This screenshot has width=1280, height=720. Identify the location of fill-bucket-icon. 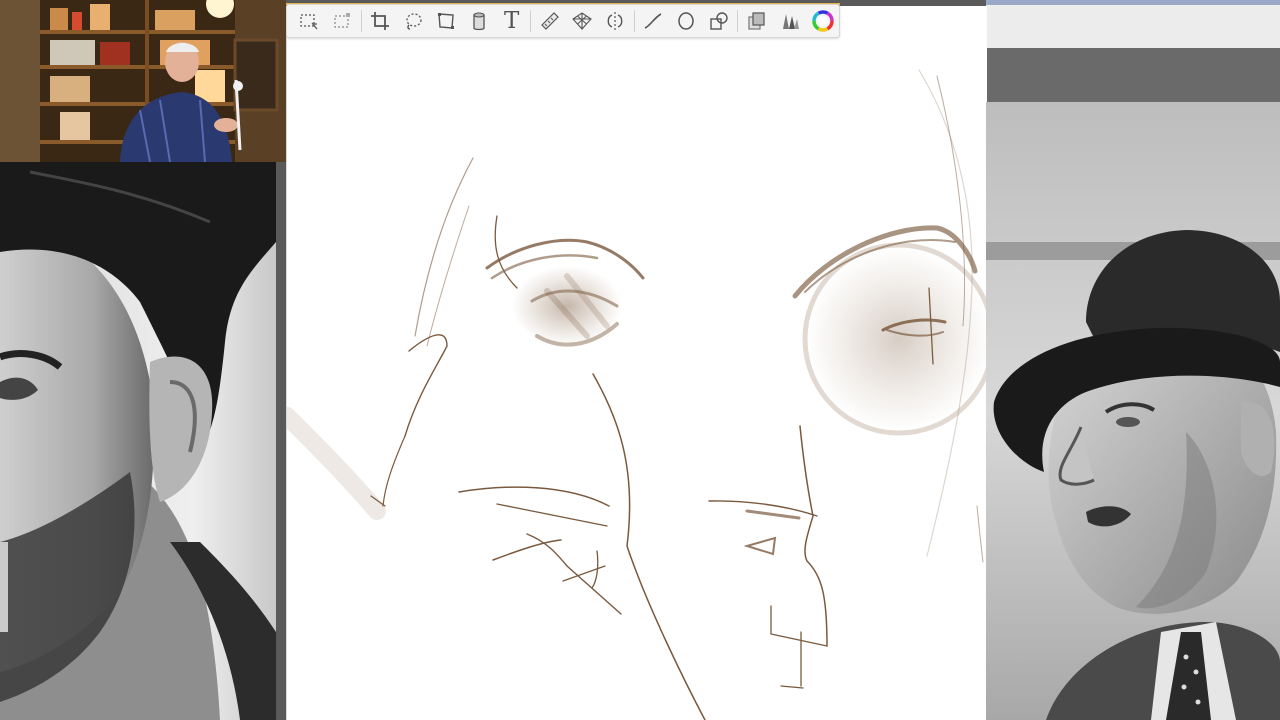
(478, 21).